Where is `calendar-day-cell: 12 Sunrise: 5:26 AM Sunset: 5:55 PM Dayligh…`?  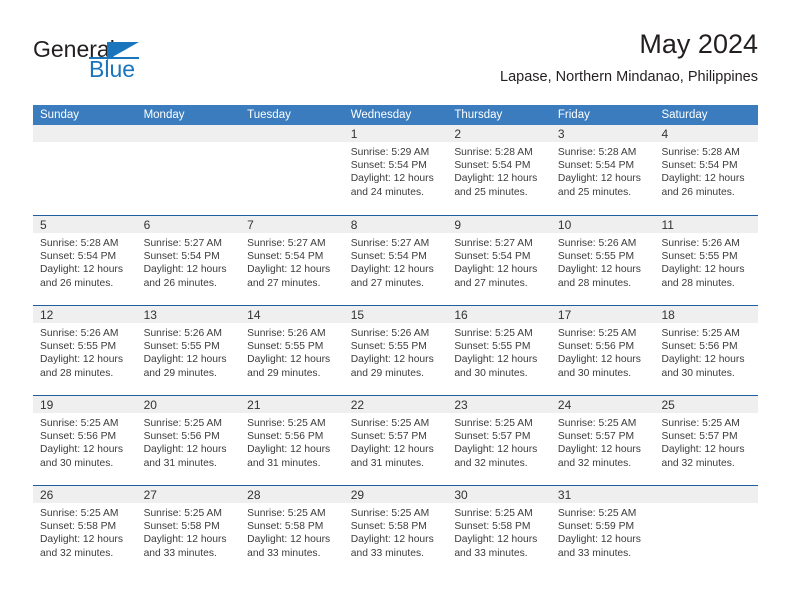
calendar-day-cell: 12 Sunrise: 5:26 AM Sunset: 5:55 PM Dayligh… is located at coordinates (85, 350).